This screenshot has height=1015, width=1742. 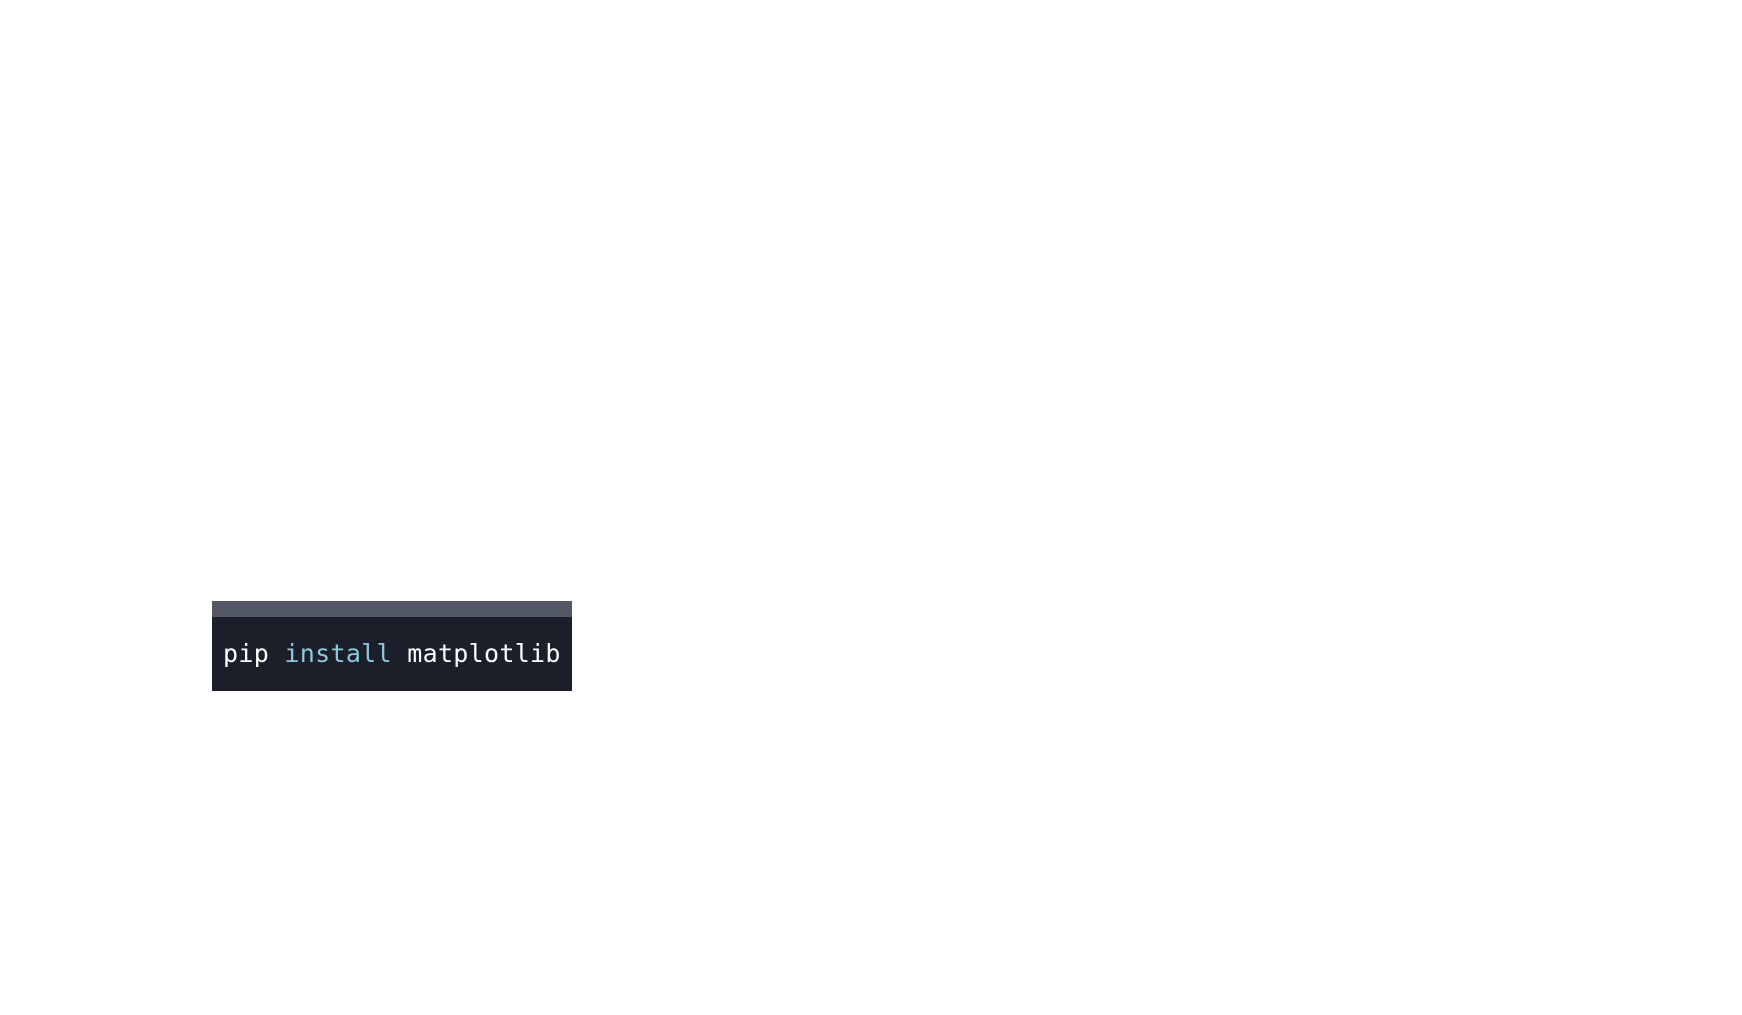 I want to click on code-line: pip install matplotlib, so click(x=392, y=654).